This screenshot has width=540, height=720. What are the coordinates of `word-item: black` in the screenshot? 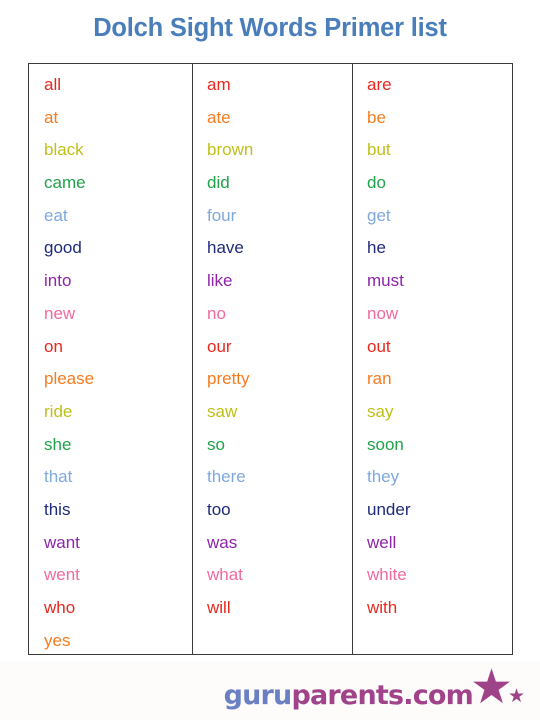 It's located at (64, 150).